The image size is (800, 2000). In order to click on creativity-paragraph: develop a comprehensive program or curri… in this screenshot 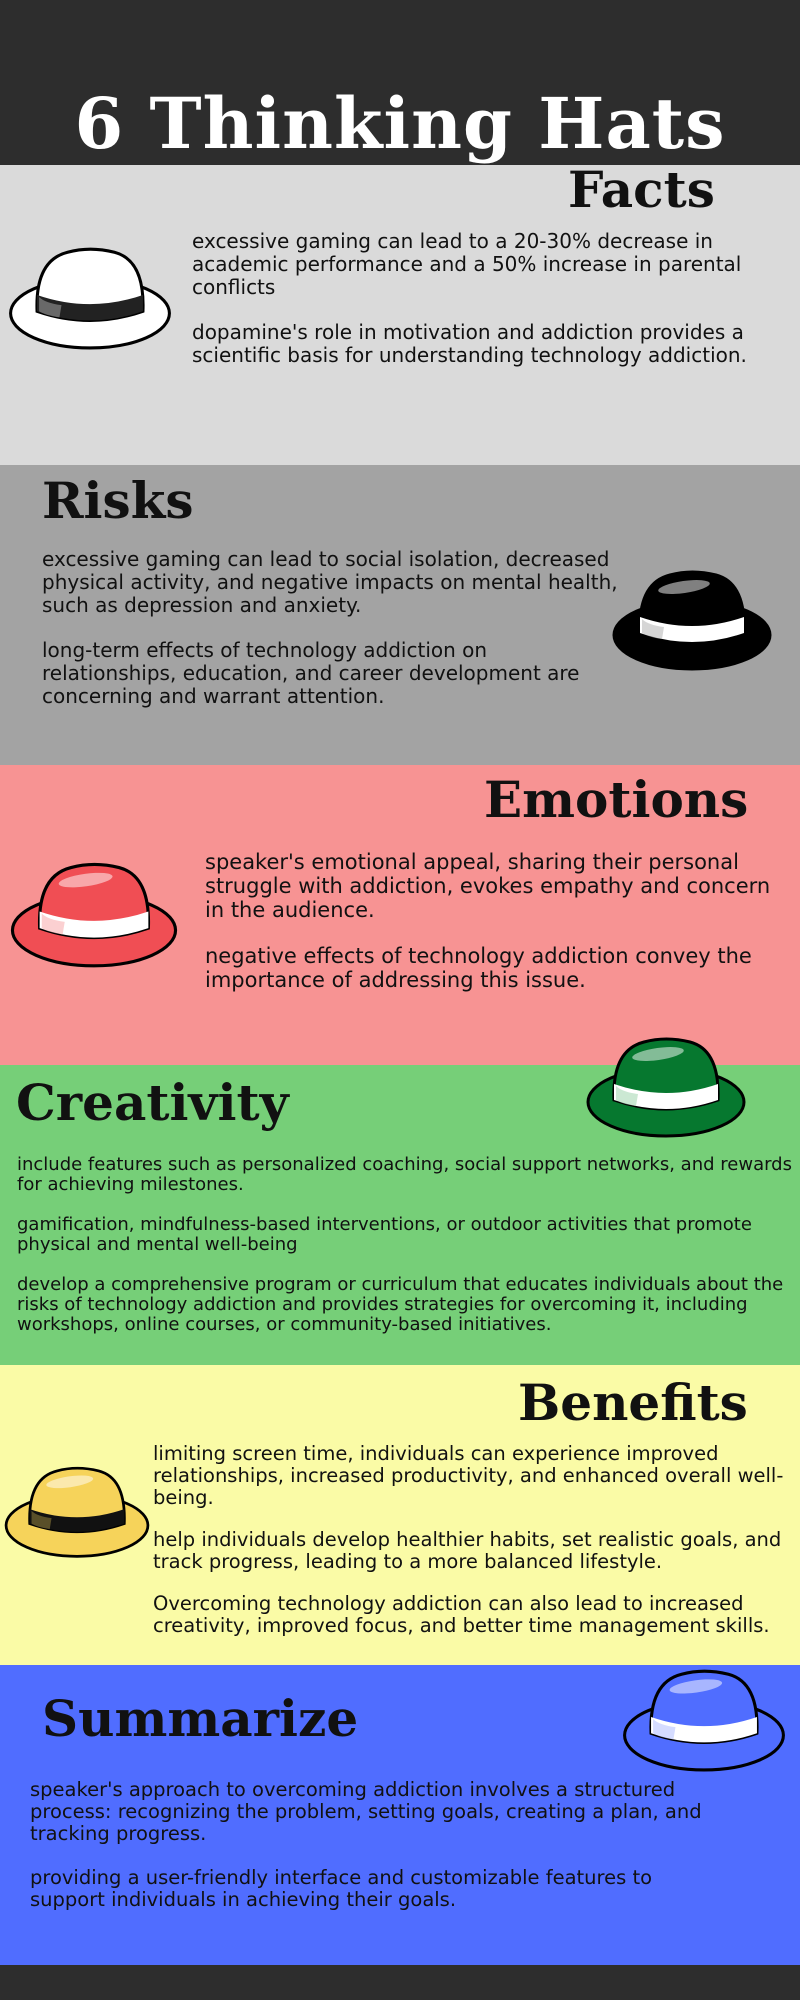, I will do `click(400, 1304)`.